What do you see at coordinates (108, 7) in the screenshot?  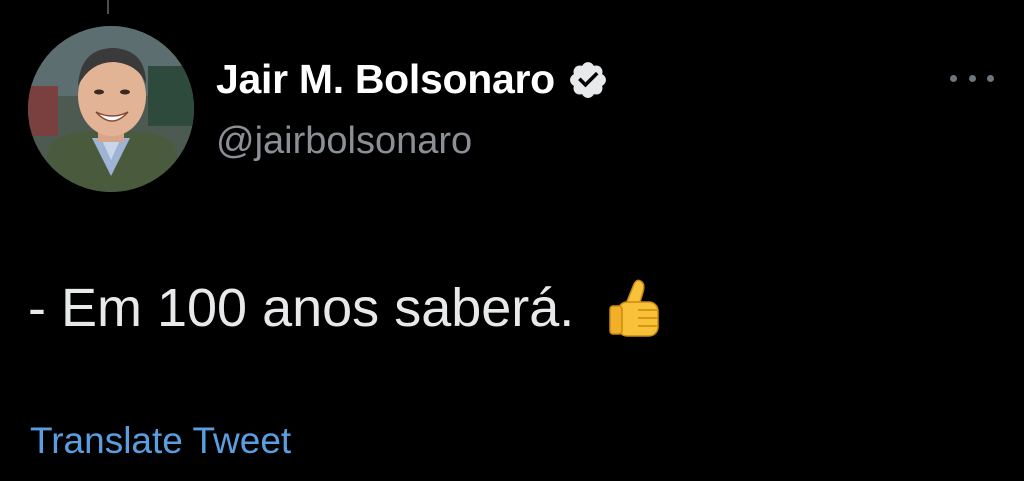 I see `thread-connector-line` at bounding box center [108, 7].